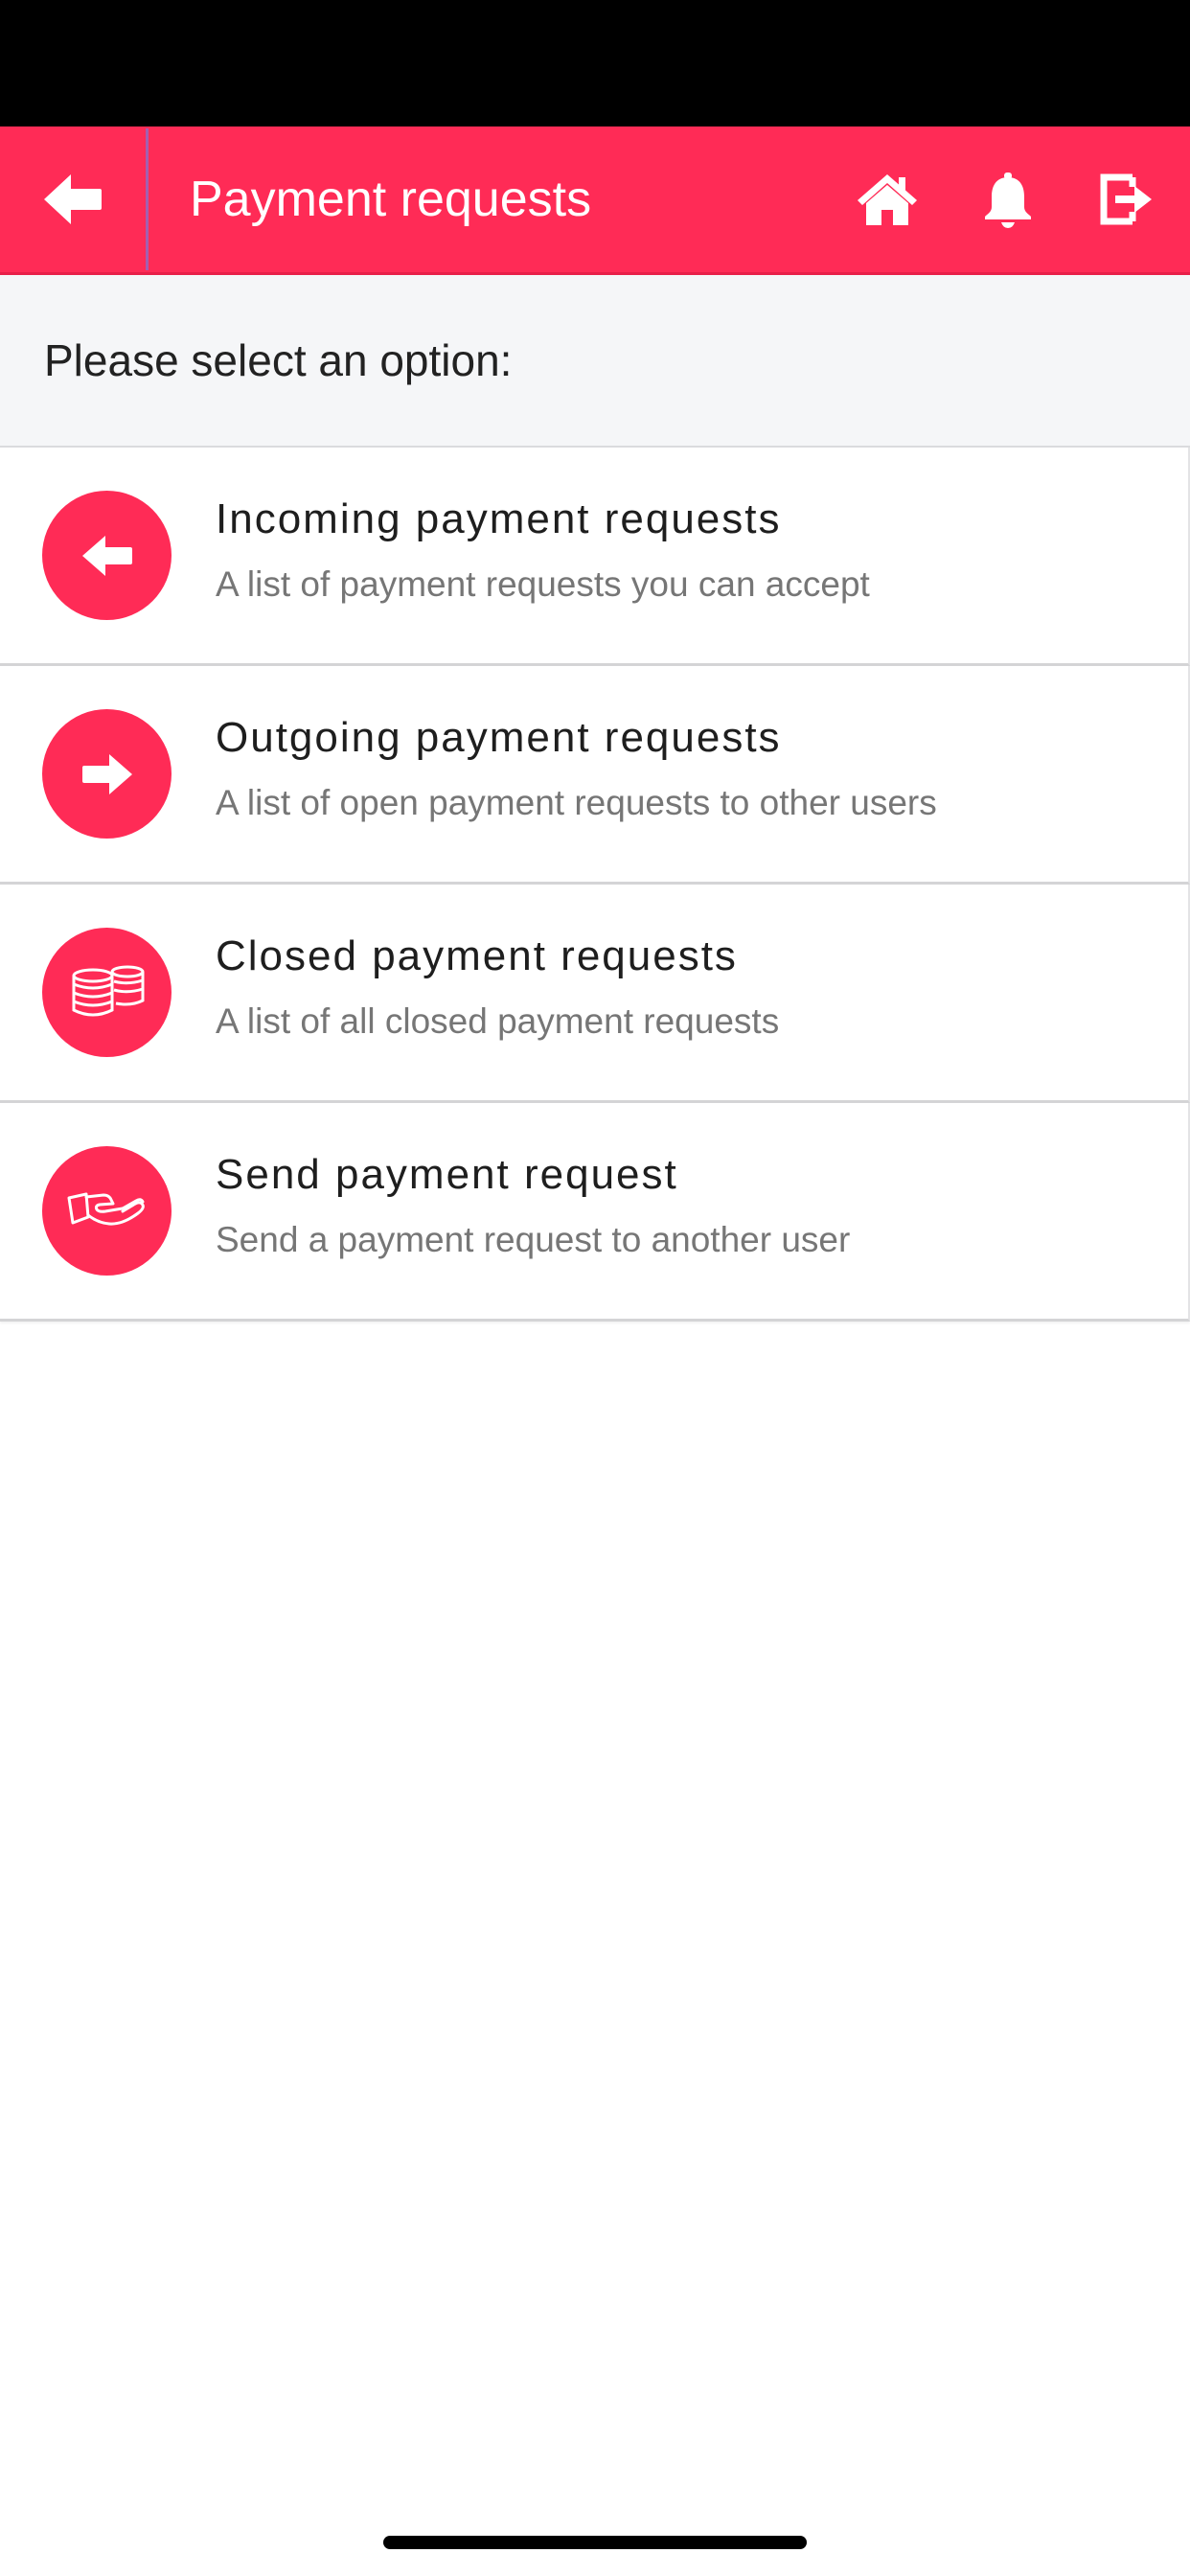 This screenshot has height=2576, width=1190. I want to click on logout-button, so click(1127, 199).